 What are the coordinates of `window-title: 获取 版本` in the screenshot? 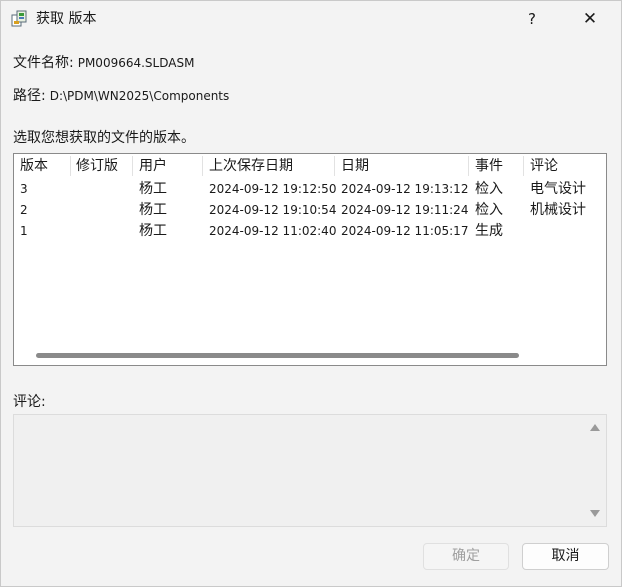 It's located at (66, 19).